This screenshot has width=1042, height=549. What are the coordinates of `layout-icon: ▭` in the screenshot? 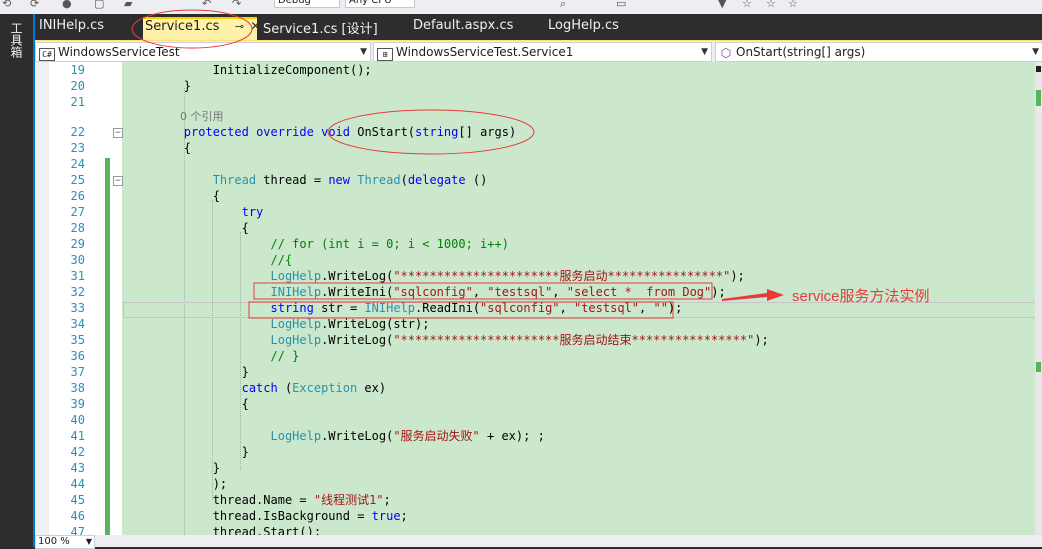 It's located at (621, 5).